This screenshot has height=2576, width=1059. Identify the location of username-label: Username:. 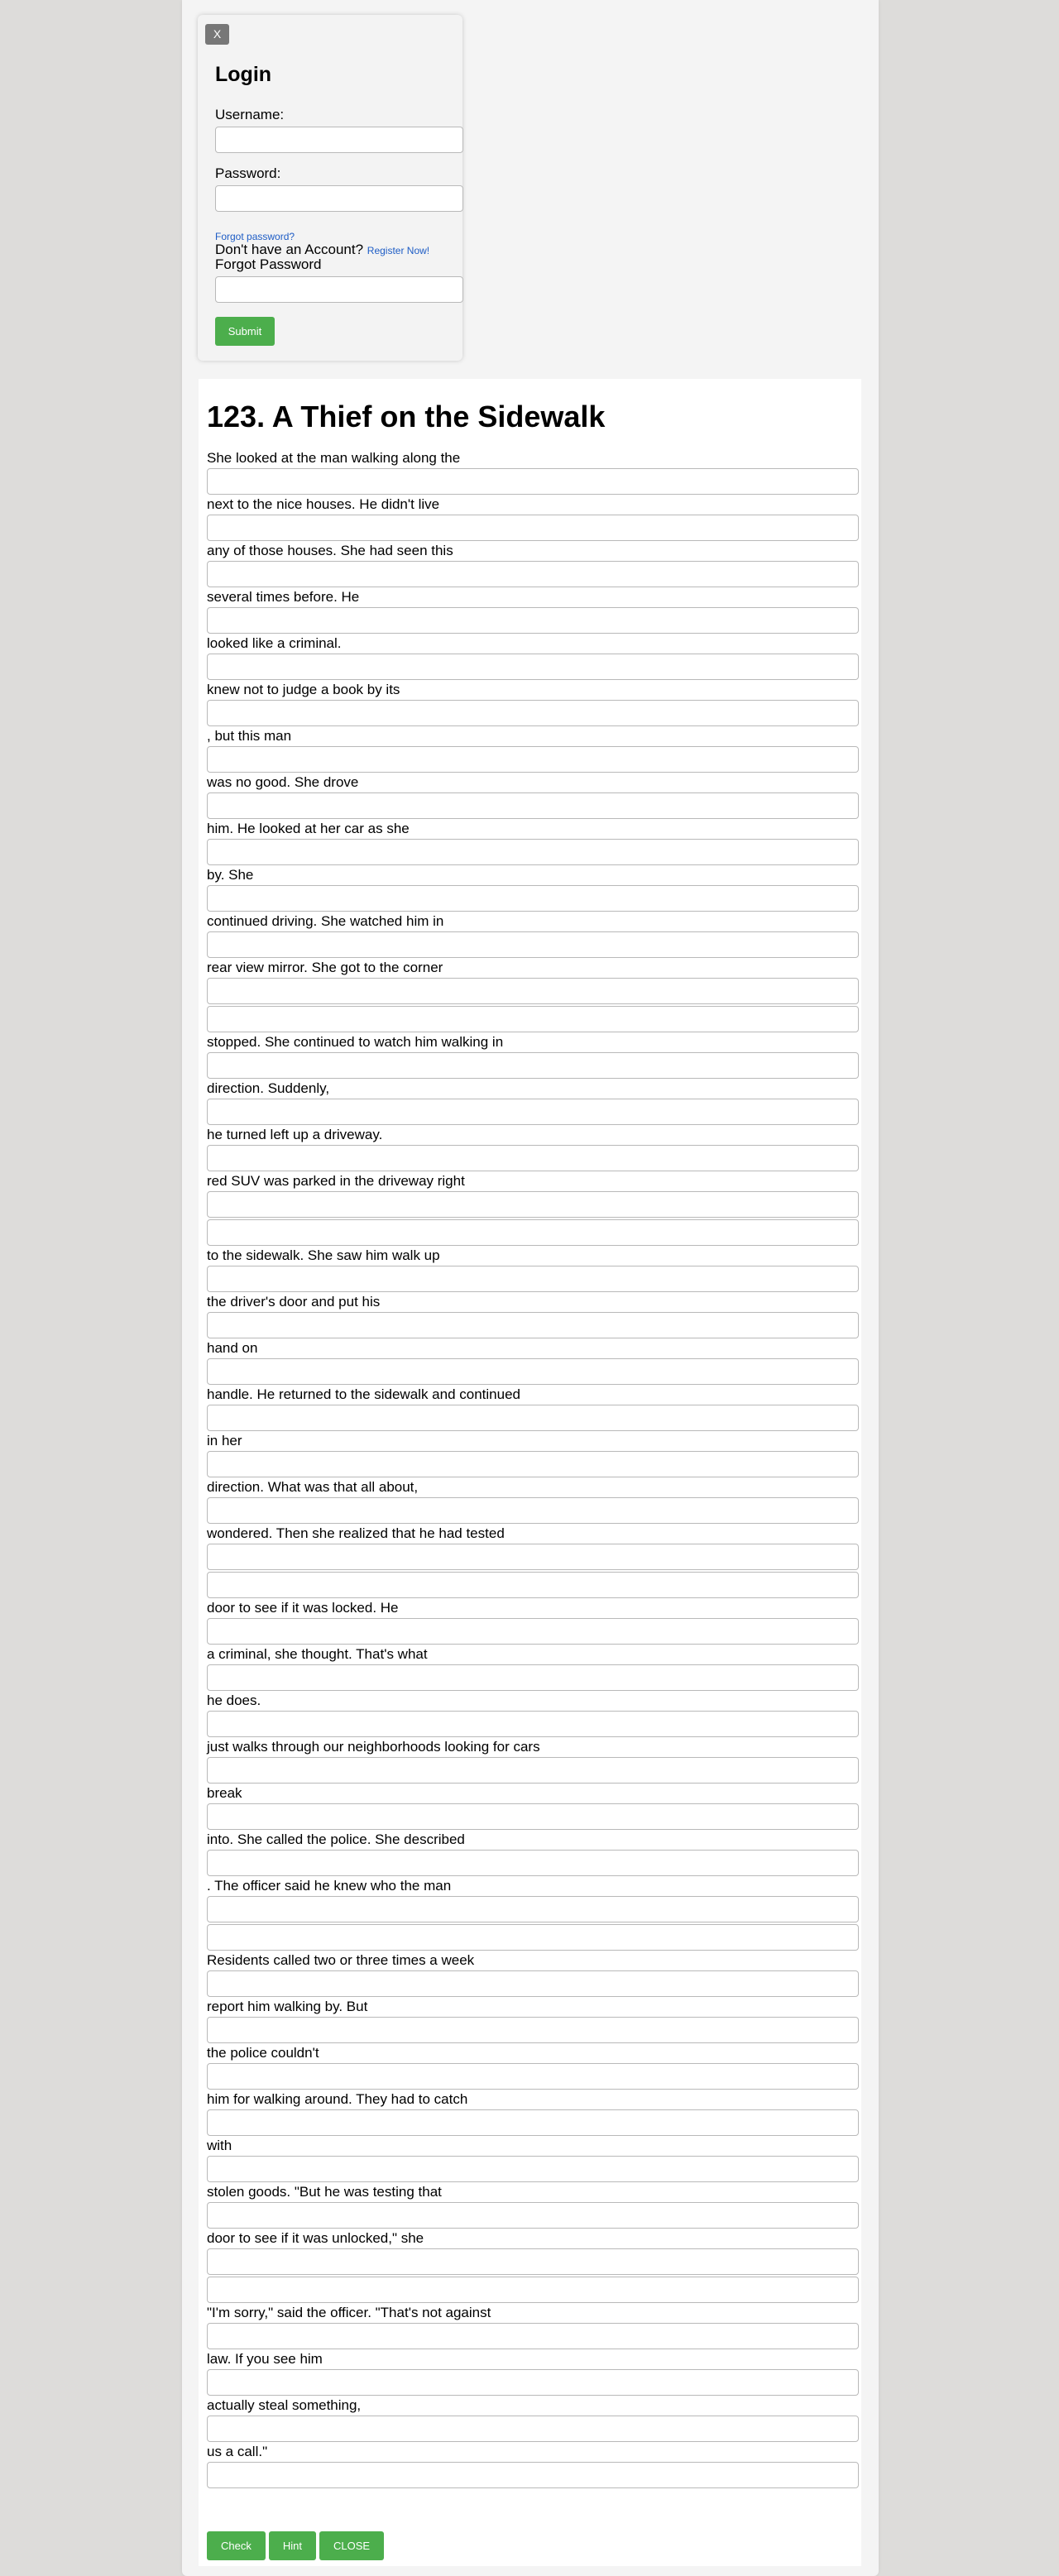
(250, 114).